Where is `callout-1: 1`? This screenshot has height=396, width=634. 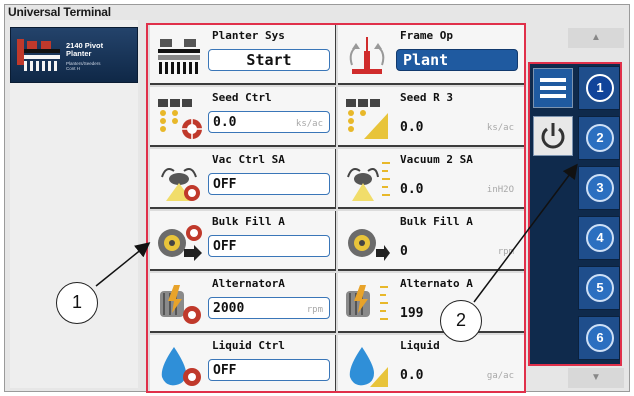
callout-1: 1 is located at coordinates (77, 303).